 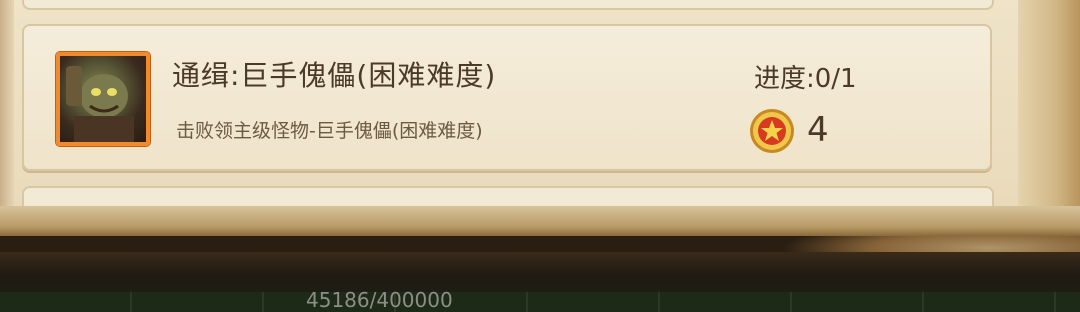 I want to click on hp-counter: 45186/400000, so click(x=379, y=300).